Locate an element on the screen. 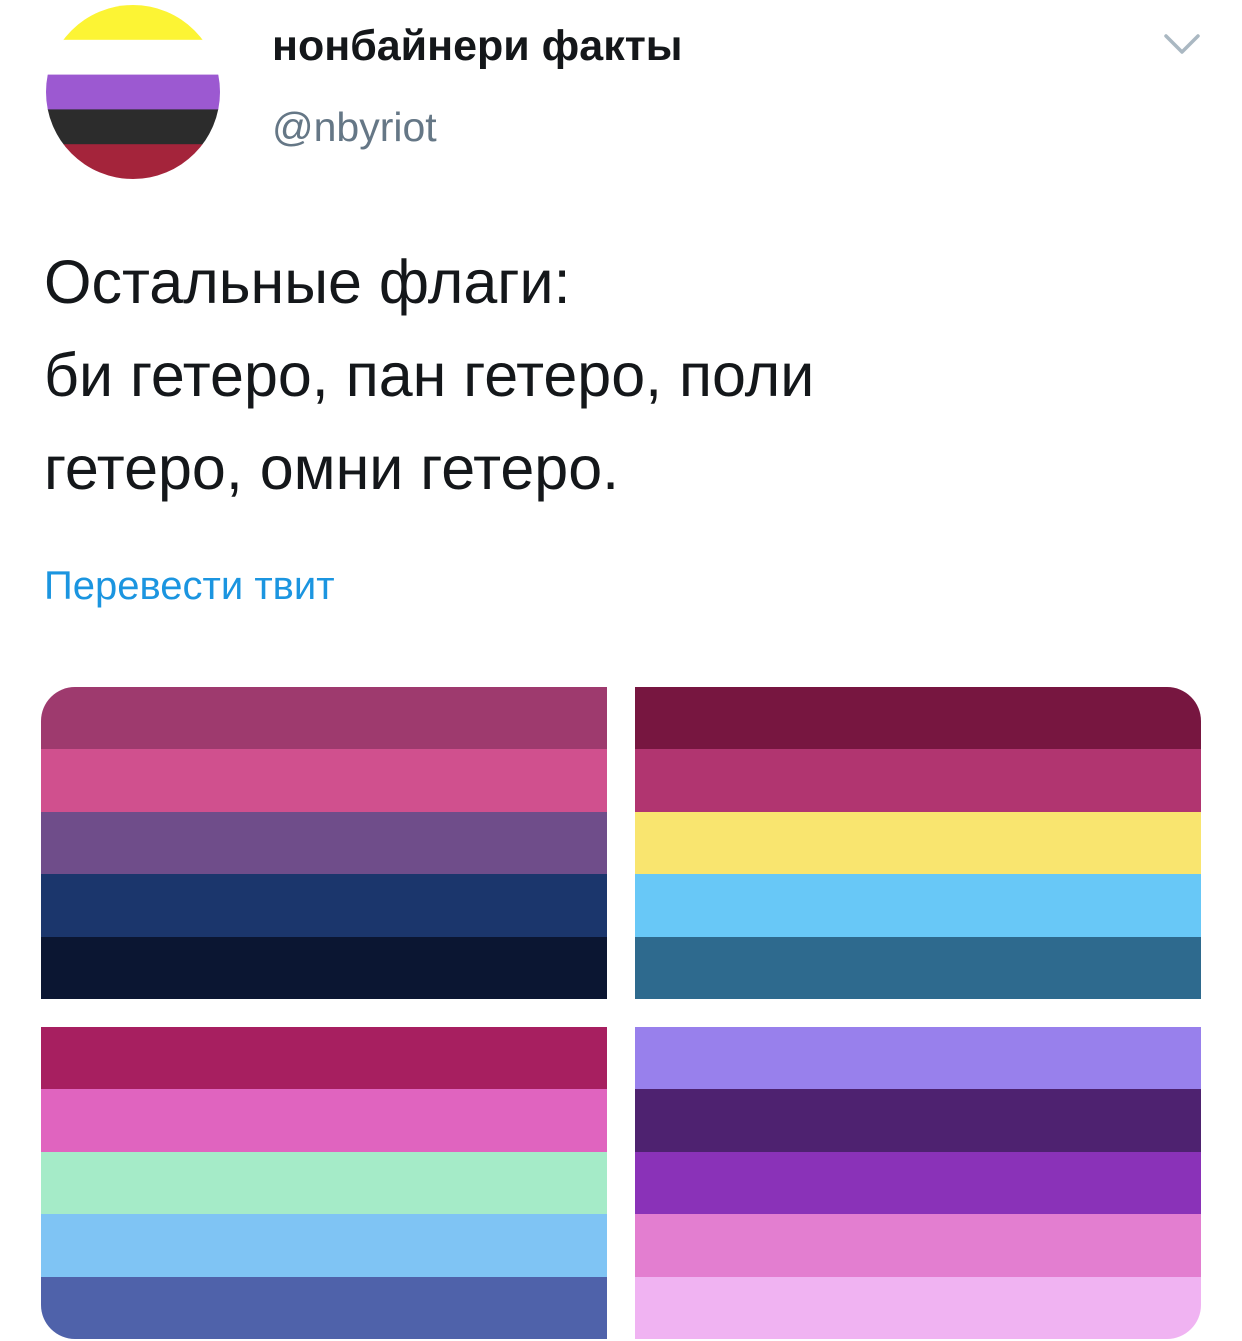  tweet-text-line: гетеро, омни гетеро. is located at coordinates (332, 468).